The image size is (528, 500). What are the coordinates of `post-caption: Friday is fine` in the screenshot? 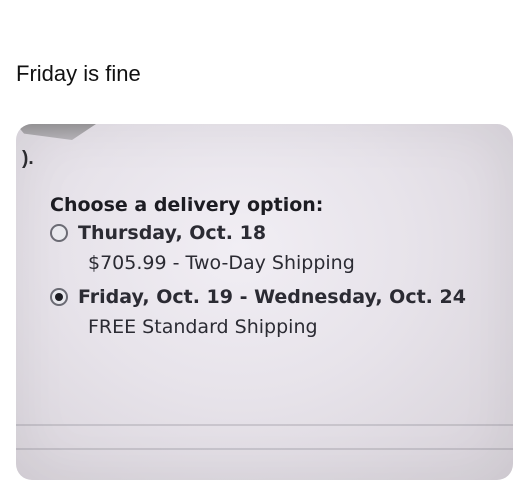 It's located at (78, 73).